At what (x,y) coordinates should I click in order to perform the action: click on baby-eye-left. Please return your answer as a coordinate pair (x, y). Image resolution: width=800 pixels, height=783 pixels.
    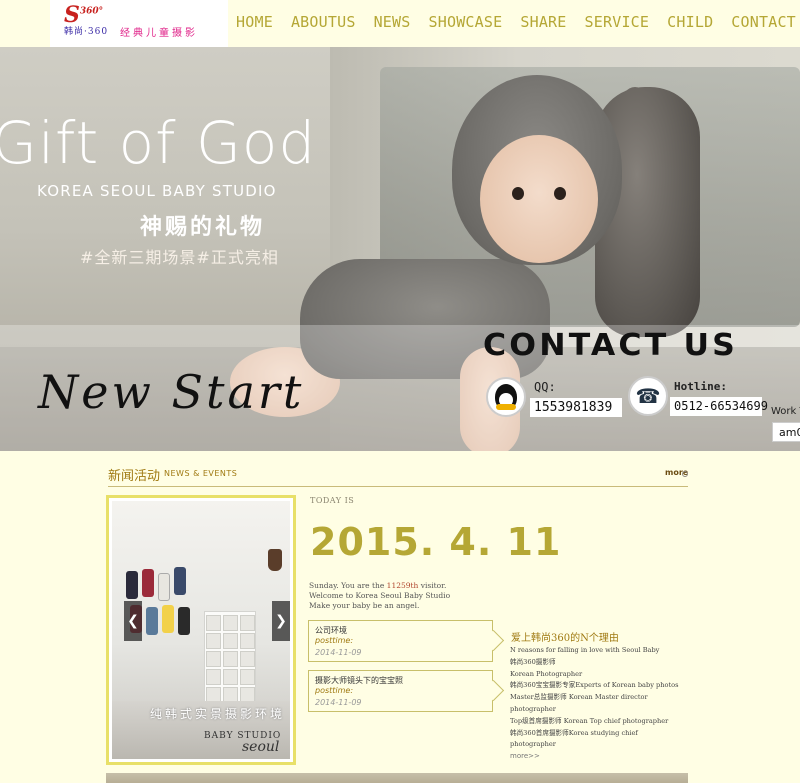
    Looking at the image, I should click on (518, 193).